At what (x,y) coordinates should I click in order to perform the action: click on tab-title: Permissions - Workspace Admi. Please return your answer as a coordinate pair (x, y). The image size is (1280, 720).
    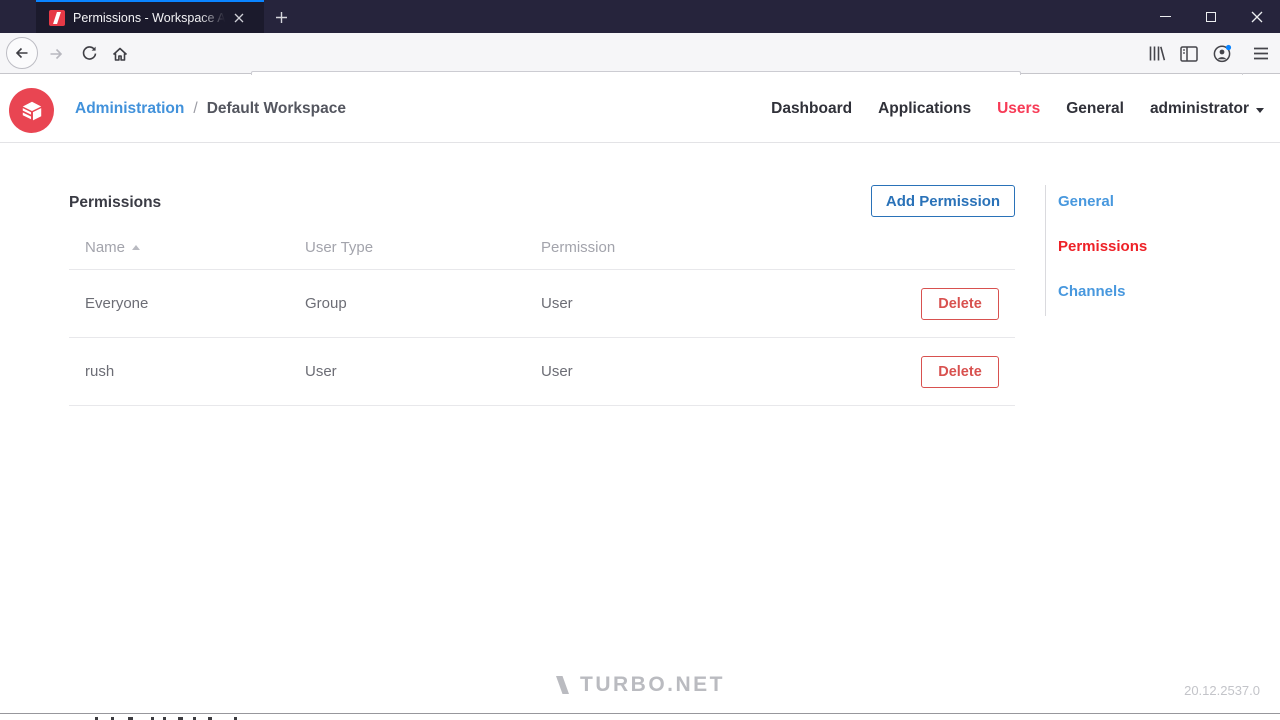
    Looking at the image, I should click on (149, 17).